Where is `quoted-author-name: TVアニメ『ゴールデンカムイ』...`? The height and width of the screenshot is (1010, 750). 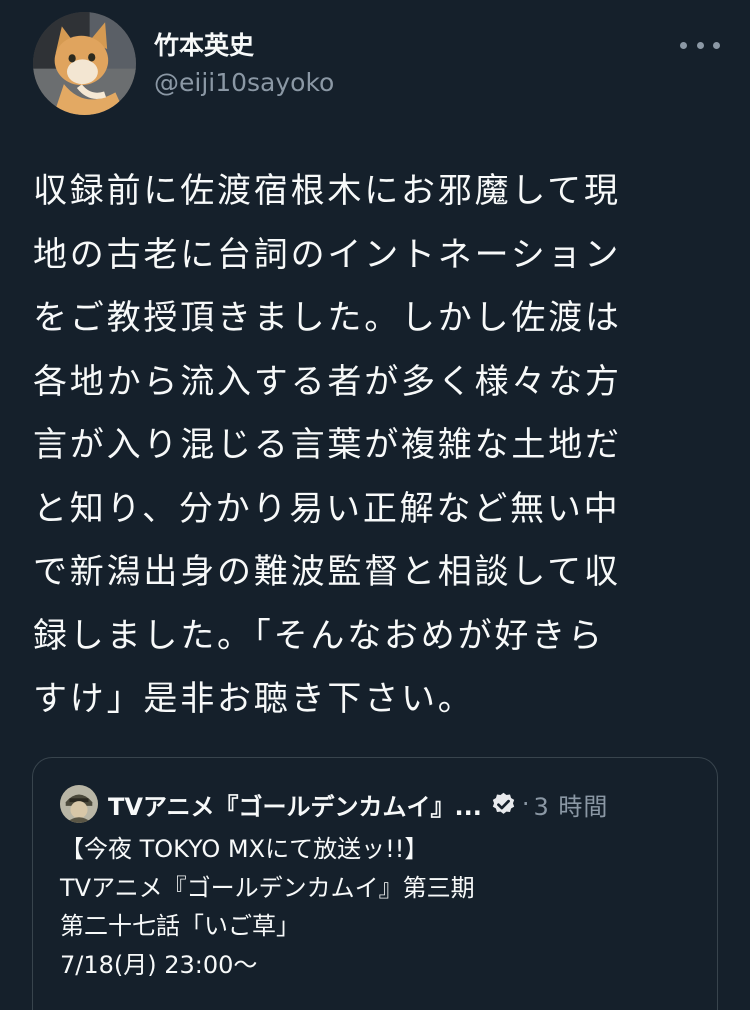
quoted-author-name: TVアニメ『ゴールデンカムイ』... is located at coordinates (295, 804).